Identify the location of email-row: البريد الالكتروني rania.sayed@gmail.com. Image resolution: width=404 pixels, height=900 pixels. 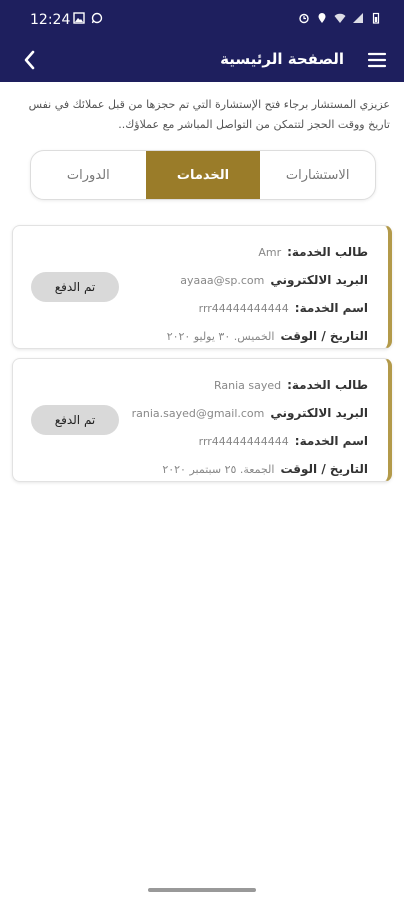
(250, 413).